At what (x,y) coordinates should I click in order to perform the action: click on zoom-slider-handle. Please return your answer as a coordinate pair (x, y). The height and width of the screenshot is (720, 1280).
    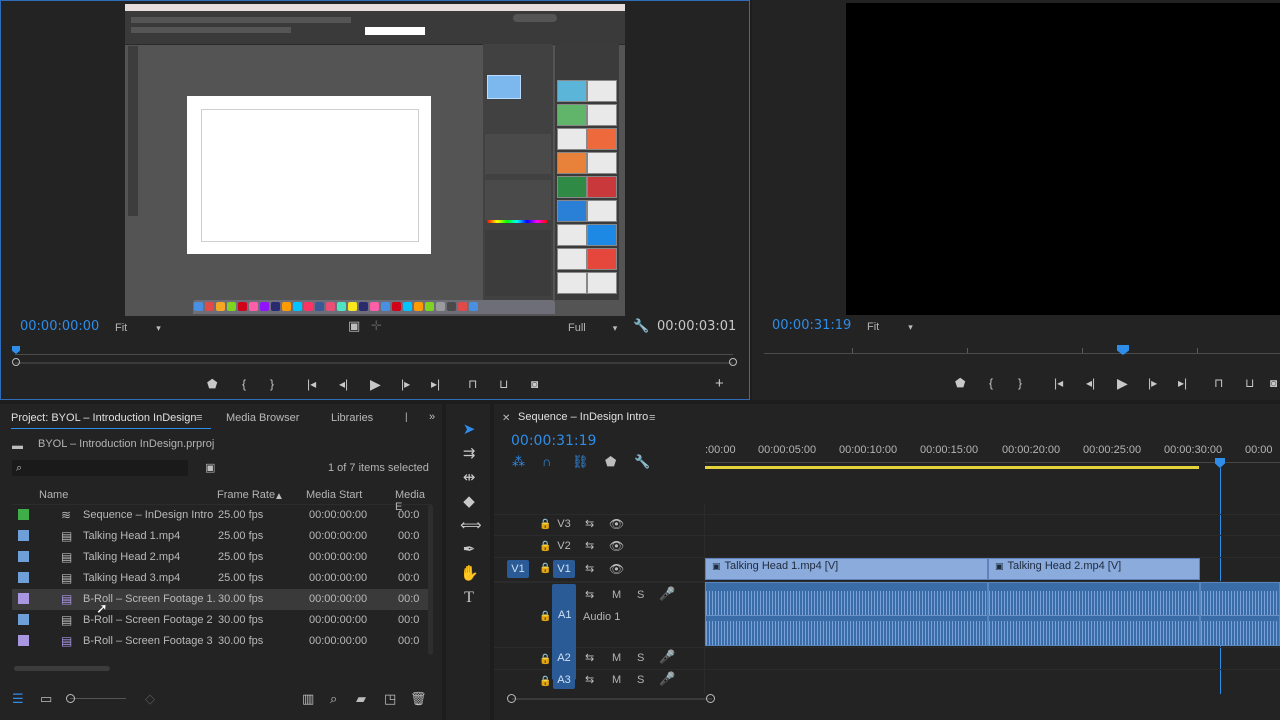
    Looking at the image, I should click on (70, 698).